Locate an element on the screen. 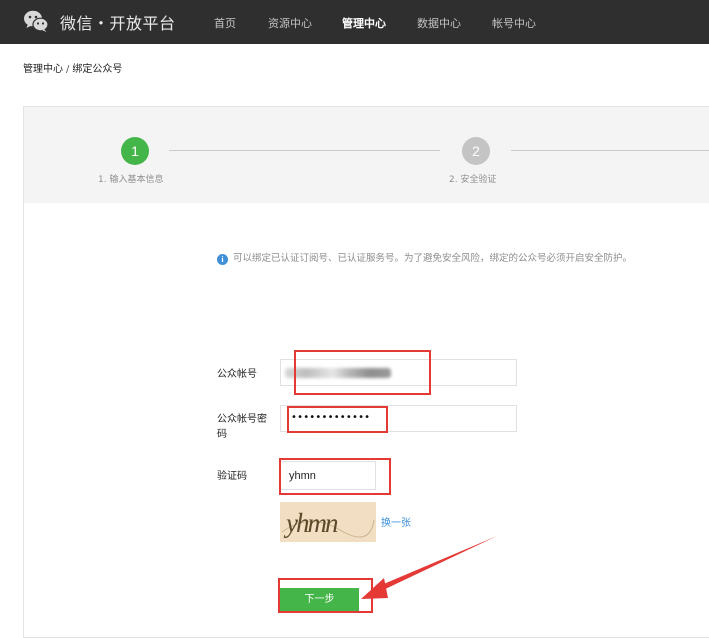 This screenshot has height=638, width=709. highlight-box-captcha is located at coordinates (335, 476).